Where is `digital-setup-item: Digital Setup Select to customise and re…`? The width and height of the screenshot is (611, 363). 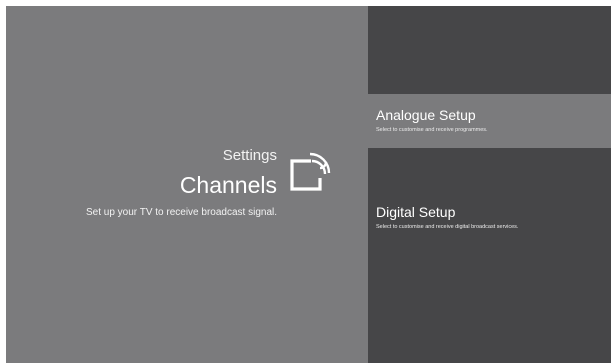 digital-setup-item: Digital Setup Select to customise and re… is located at coordinates (489, 225).